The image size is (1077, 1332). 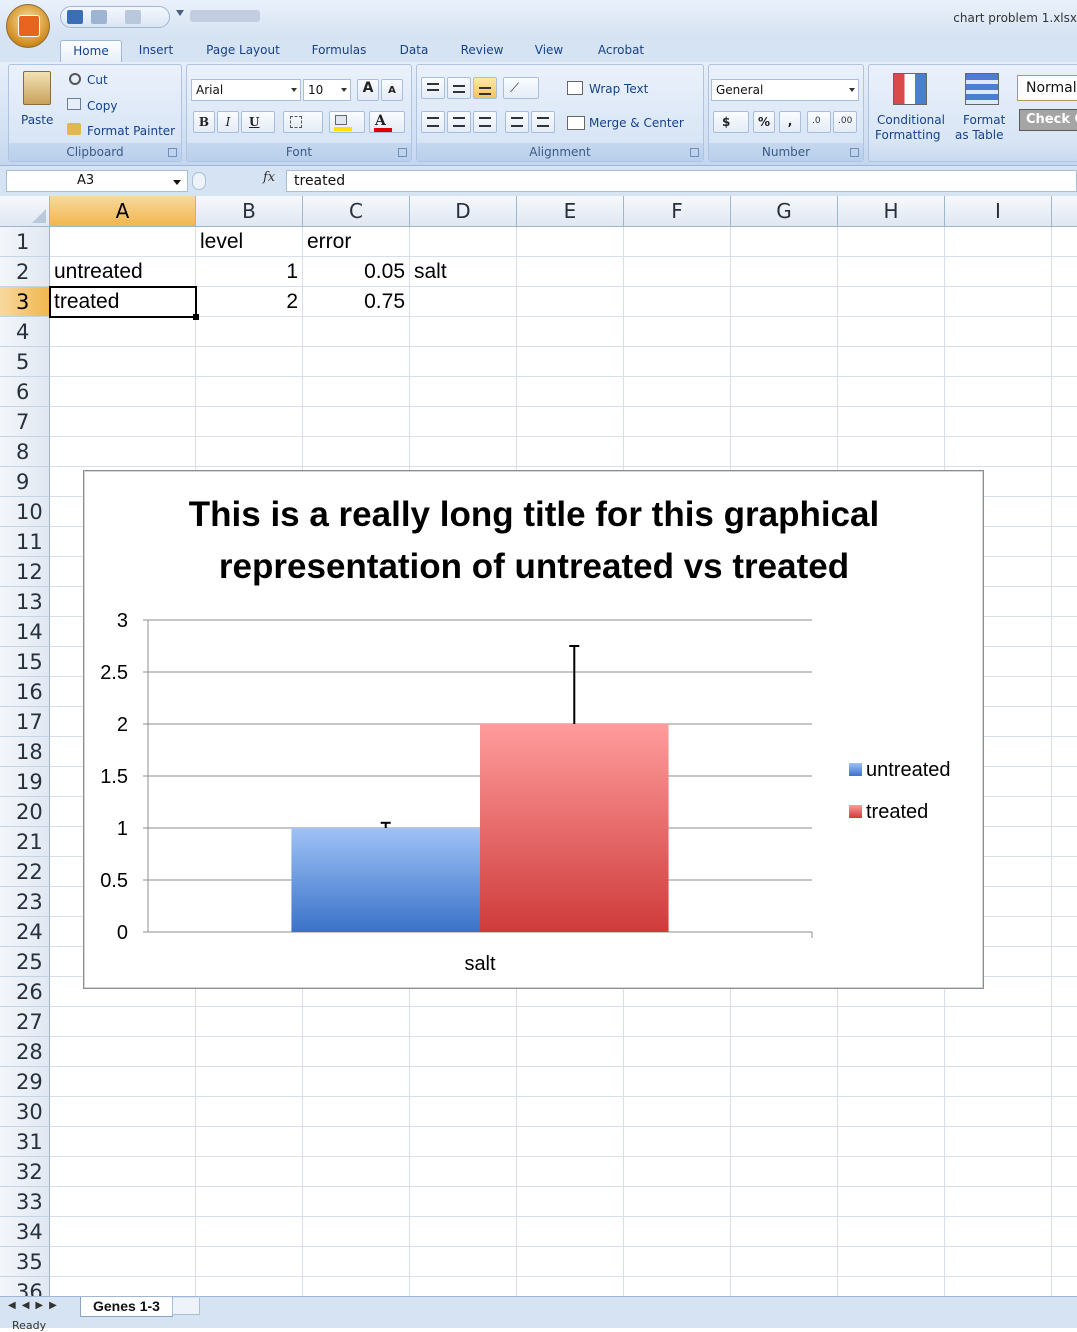 What do you see at coordinates (25, 302) in the screenshot?
I see `row-header-3: 3` at bounding box center [25, 302].